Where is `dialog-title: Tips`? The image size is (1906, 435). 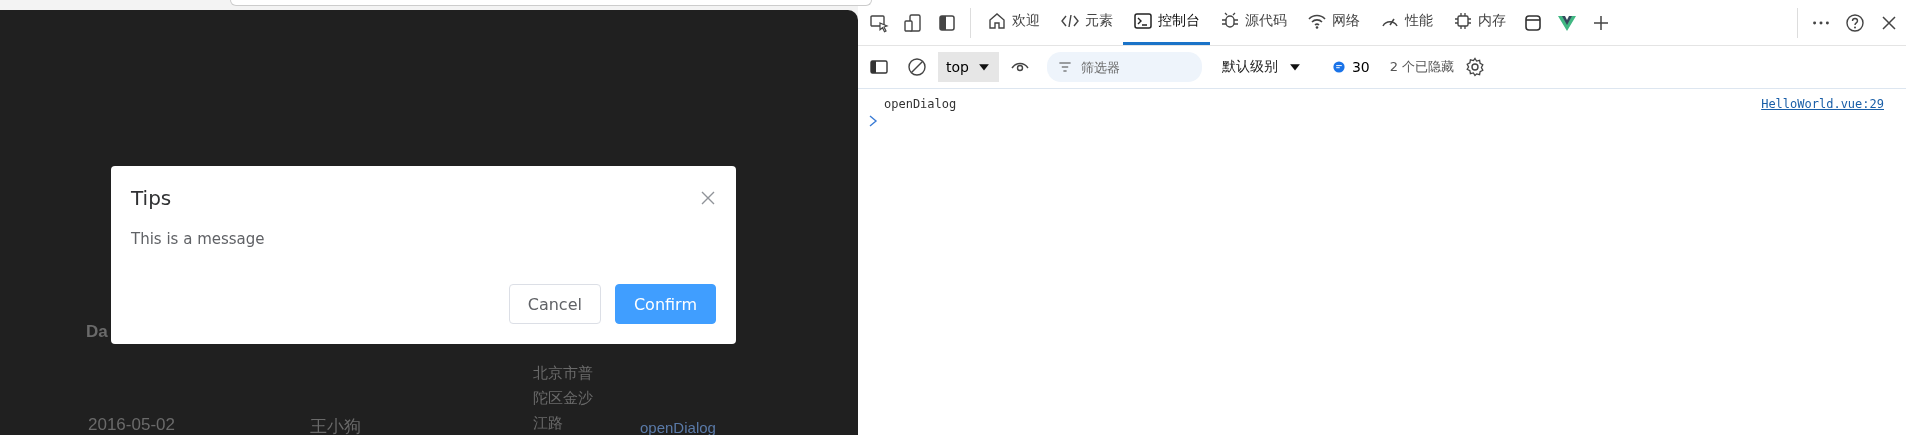 dialog-title: Tips is located at coordinates (151, 198).